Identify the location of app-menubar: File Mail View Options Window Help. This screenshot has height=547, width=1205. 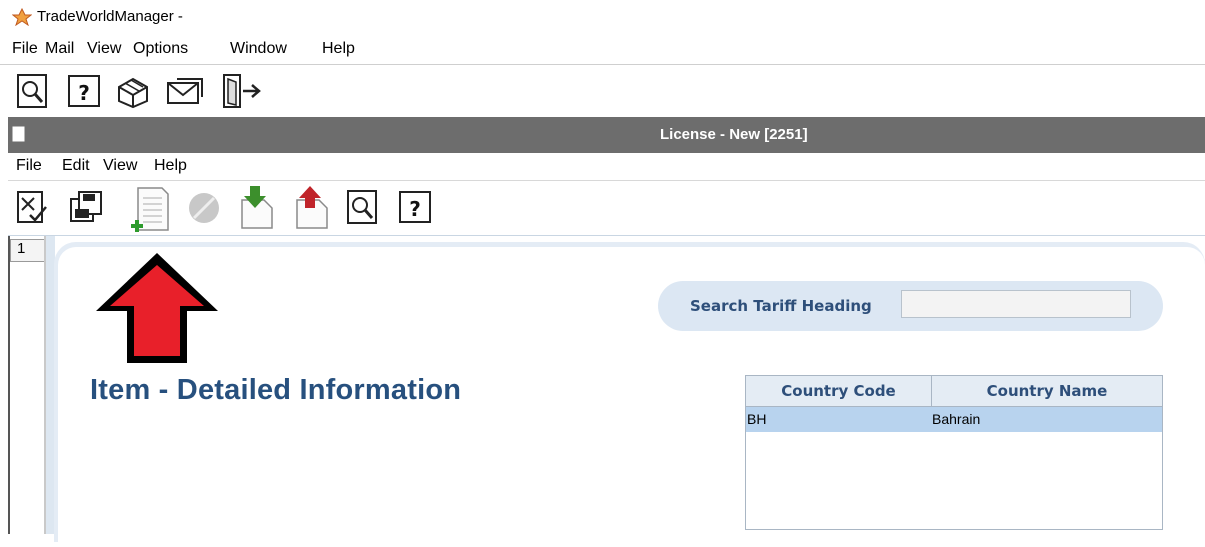
(602, 50).